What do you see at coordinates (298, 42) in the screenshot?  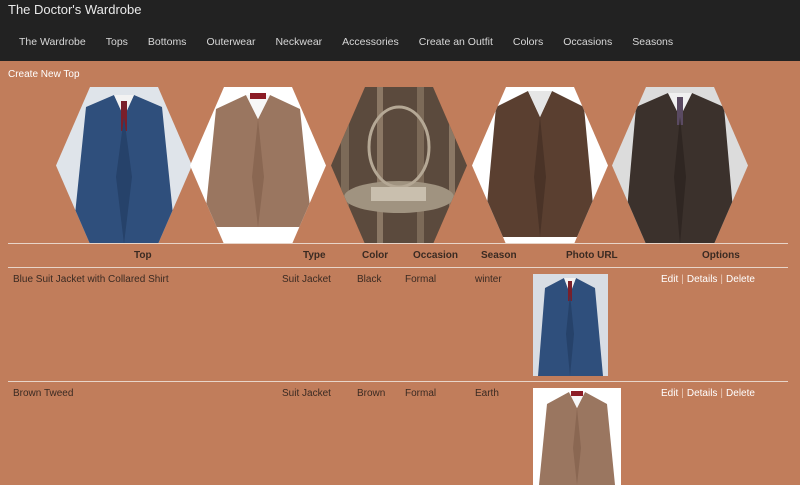 I see `nav-item-neckwear: Neckwear` at bounding box center [298, 42].